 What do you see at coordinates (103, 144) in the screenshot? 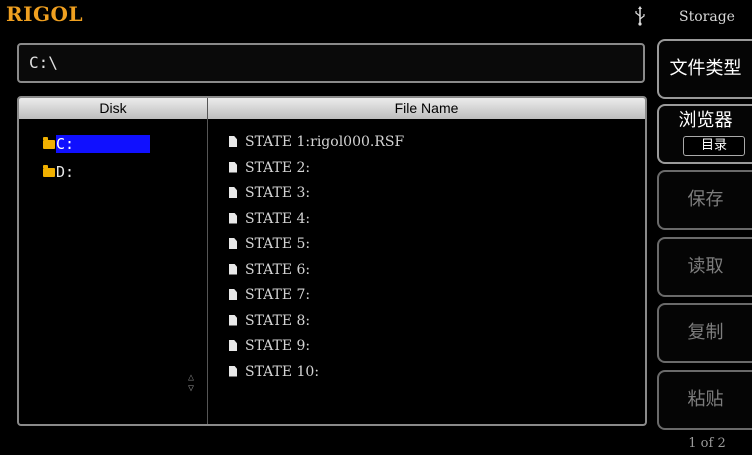
I see `disk-label: C:` at bounding box center [103, 144].